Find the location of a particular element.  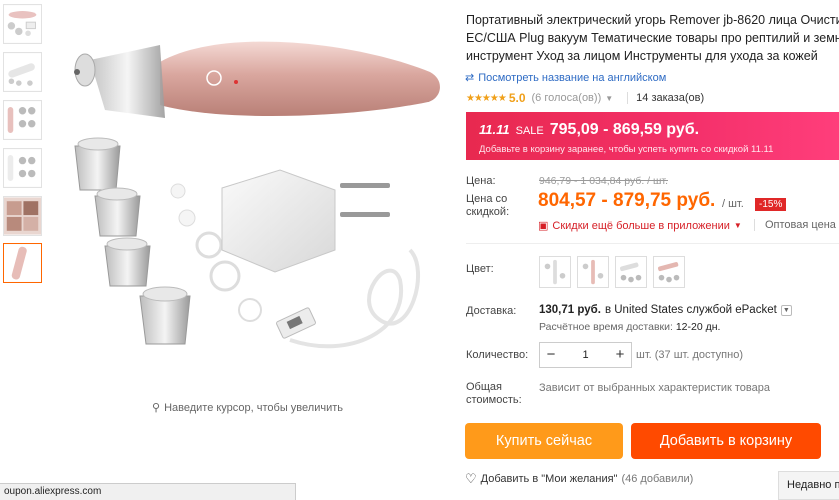

translate-icon: ⇄ is located at coordinates (470, 78).